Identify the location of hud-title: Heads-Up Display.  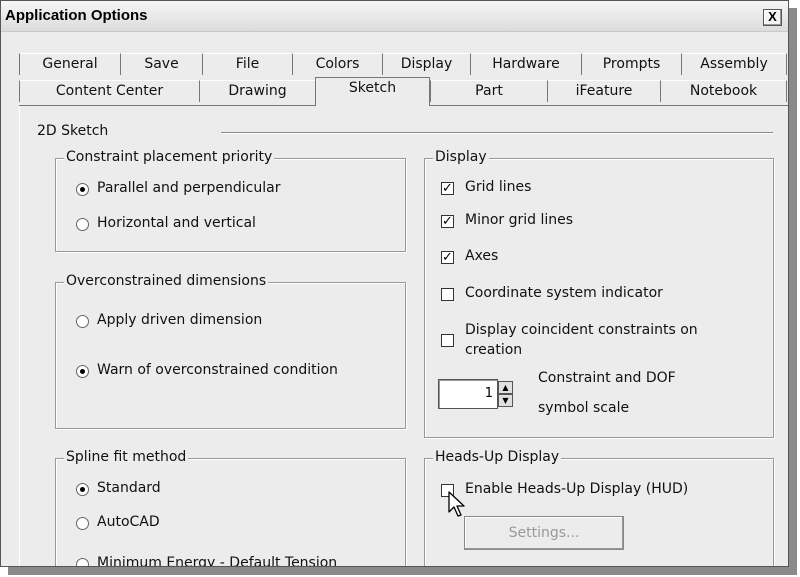
(497, 457).